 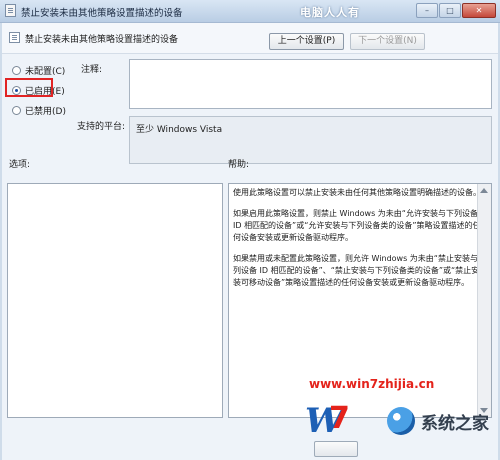 I want to click on window-controls: – □ ✕, so click(x=456, y=11).